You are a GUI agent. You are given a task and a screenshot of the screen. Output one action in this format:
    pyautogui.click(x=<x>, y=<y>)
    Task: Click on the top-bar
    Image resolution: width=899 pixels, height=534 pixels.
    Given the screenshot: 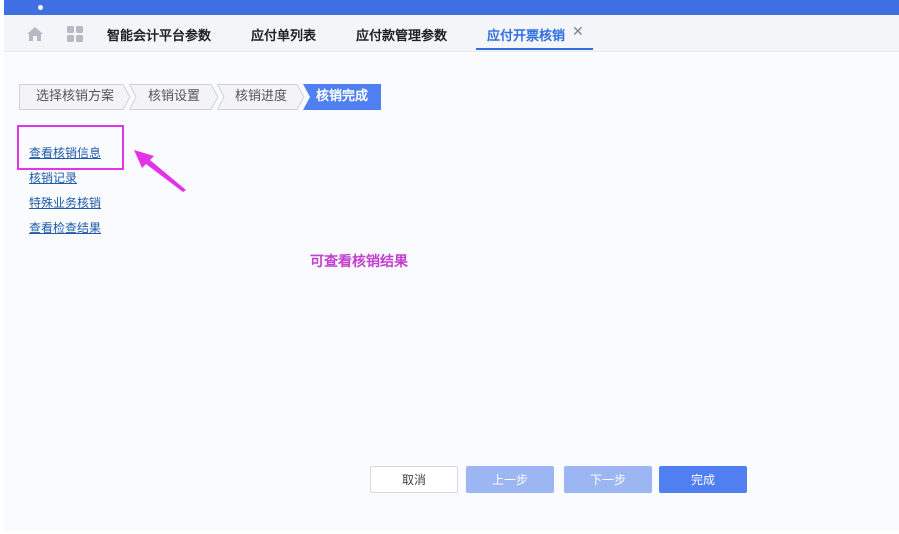 What is the action you would take?
    pyautogui.click(x=451, y=7)
    